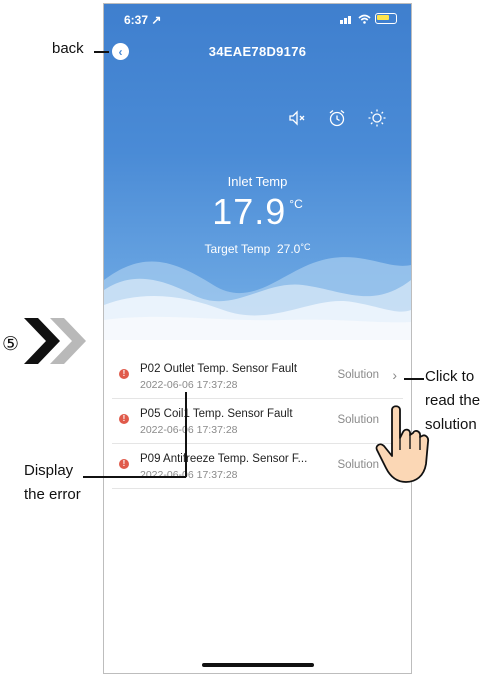  I want to click on mute-icon, so click(297, 118).